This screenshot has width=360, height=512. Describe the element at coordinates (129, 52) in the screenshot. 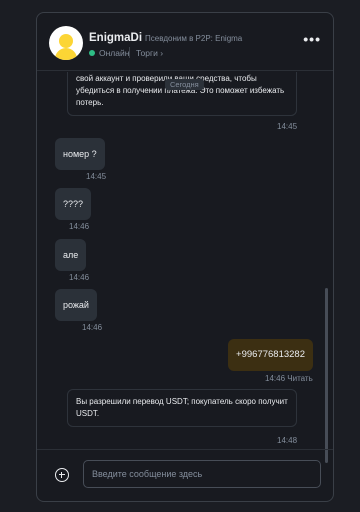

I see `header-divider` at that location.